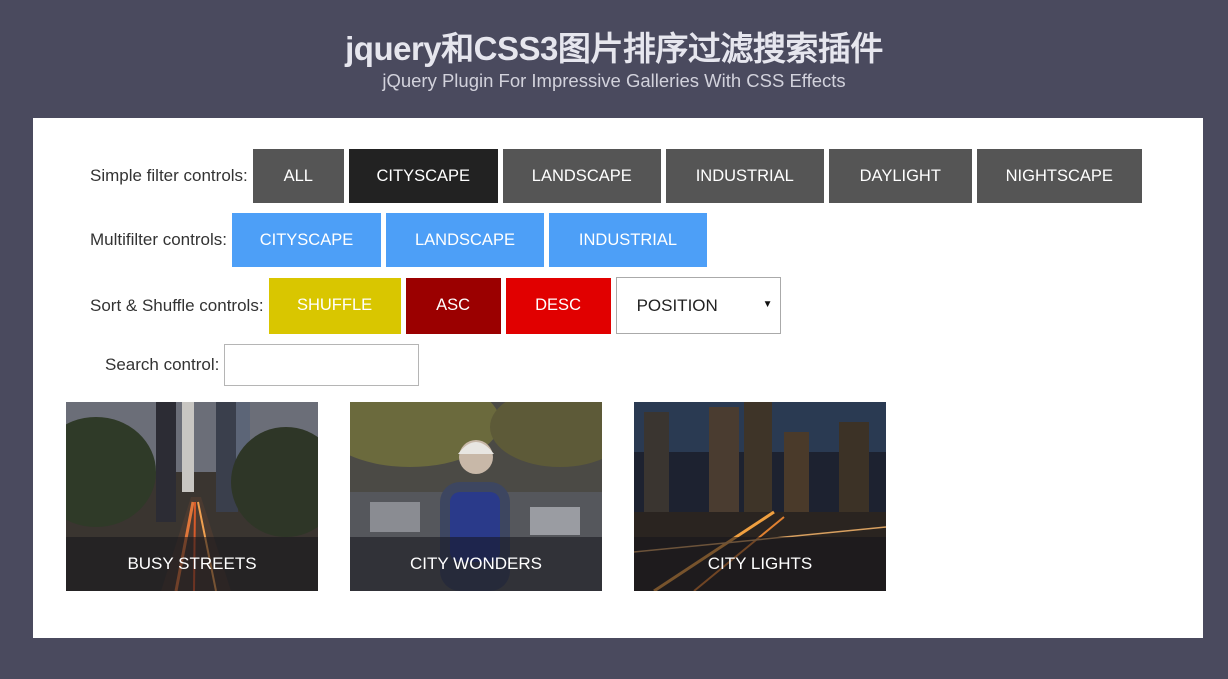  Describe the element at coordinates (322, 365) in the screenshot. I see `search-input` at that location.